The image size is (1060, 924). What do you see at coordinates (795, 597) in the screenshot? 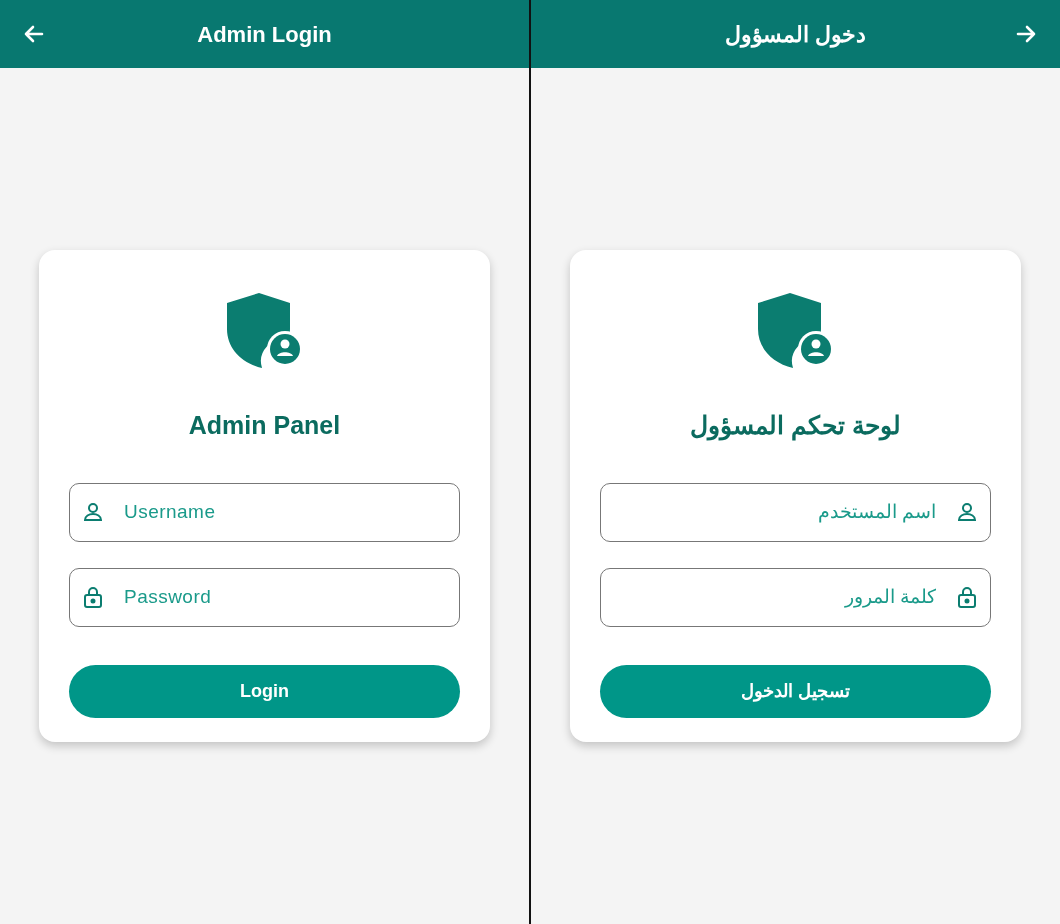
I see `input-field: كلمة المرور` at bounding box center [795, 597].